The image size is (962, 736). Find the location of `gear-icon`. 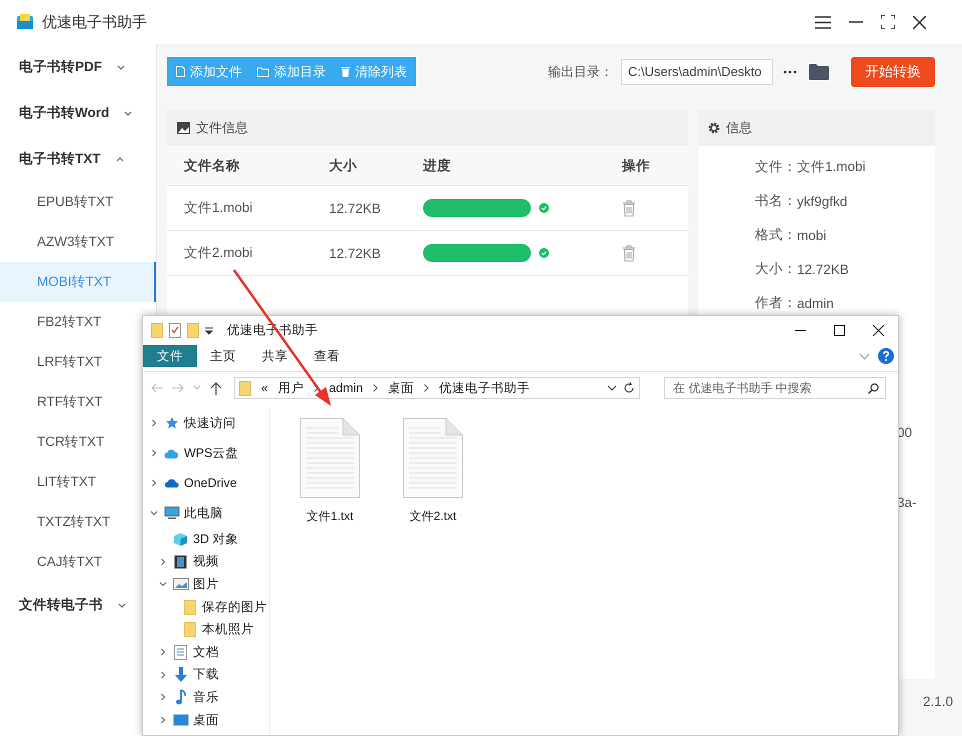

gear-icon is located at coordinates (714, 128).